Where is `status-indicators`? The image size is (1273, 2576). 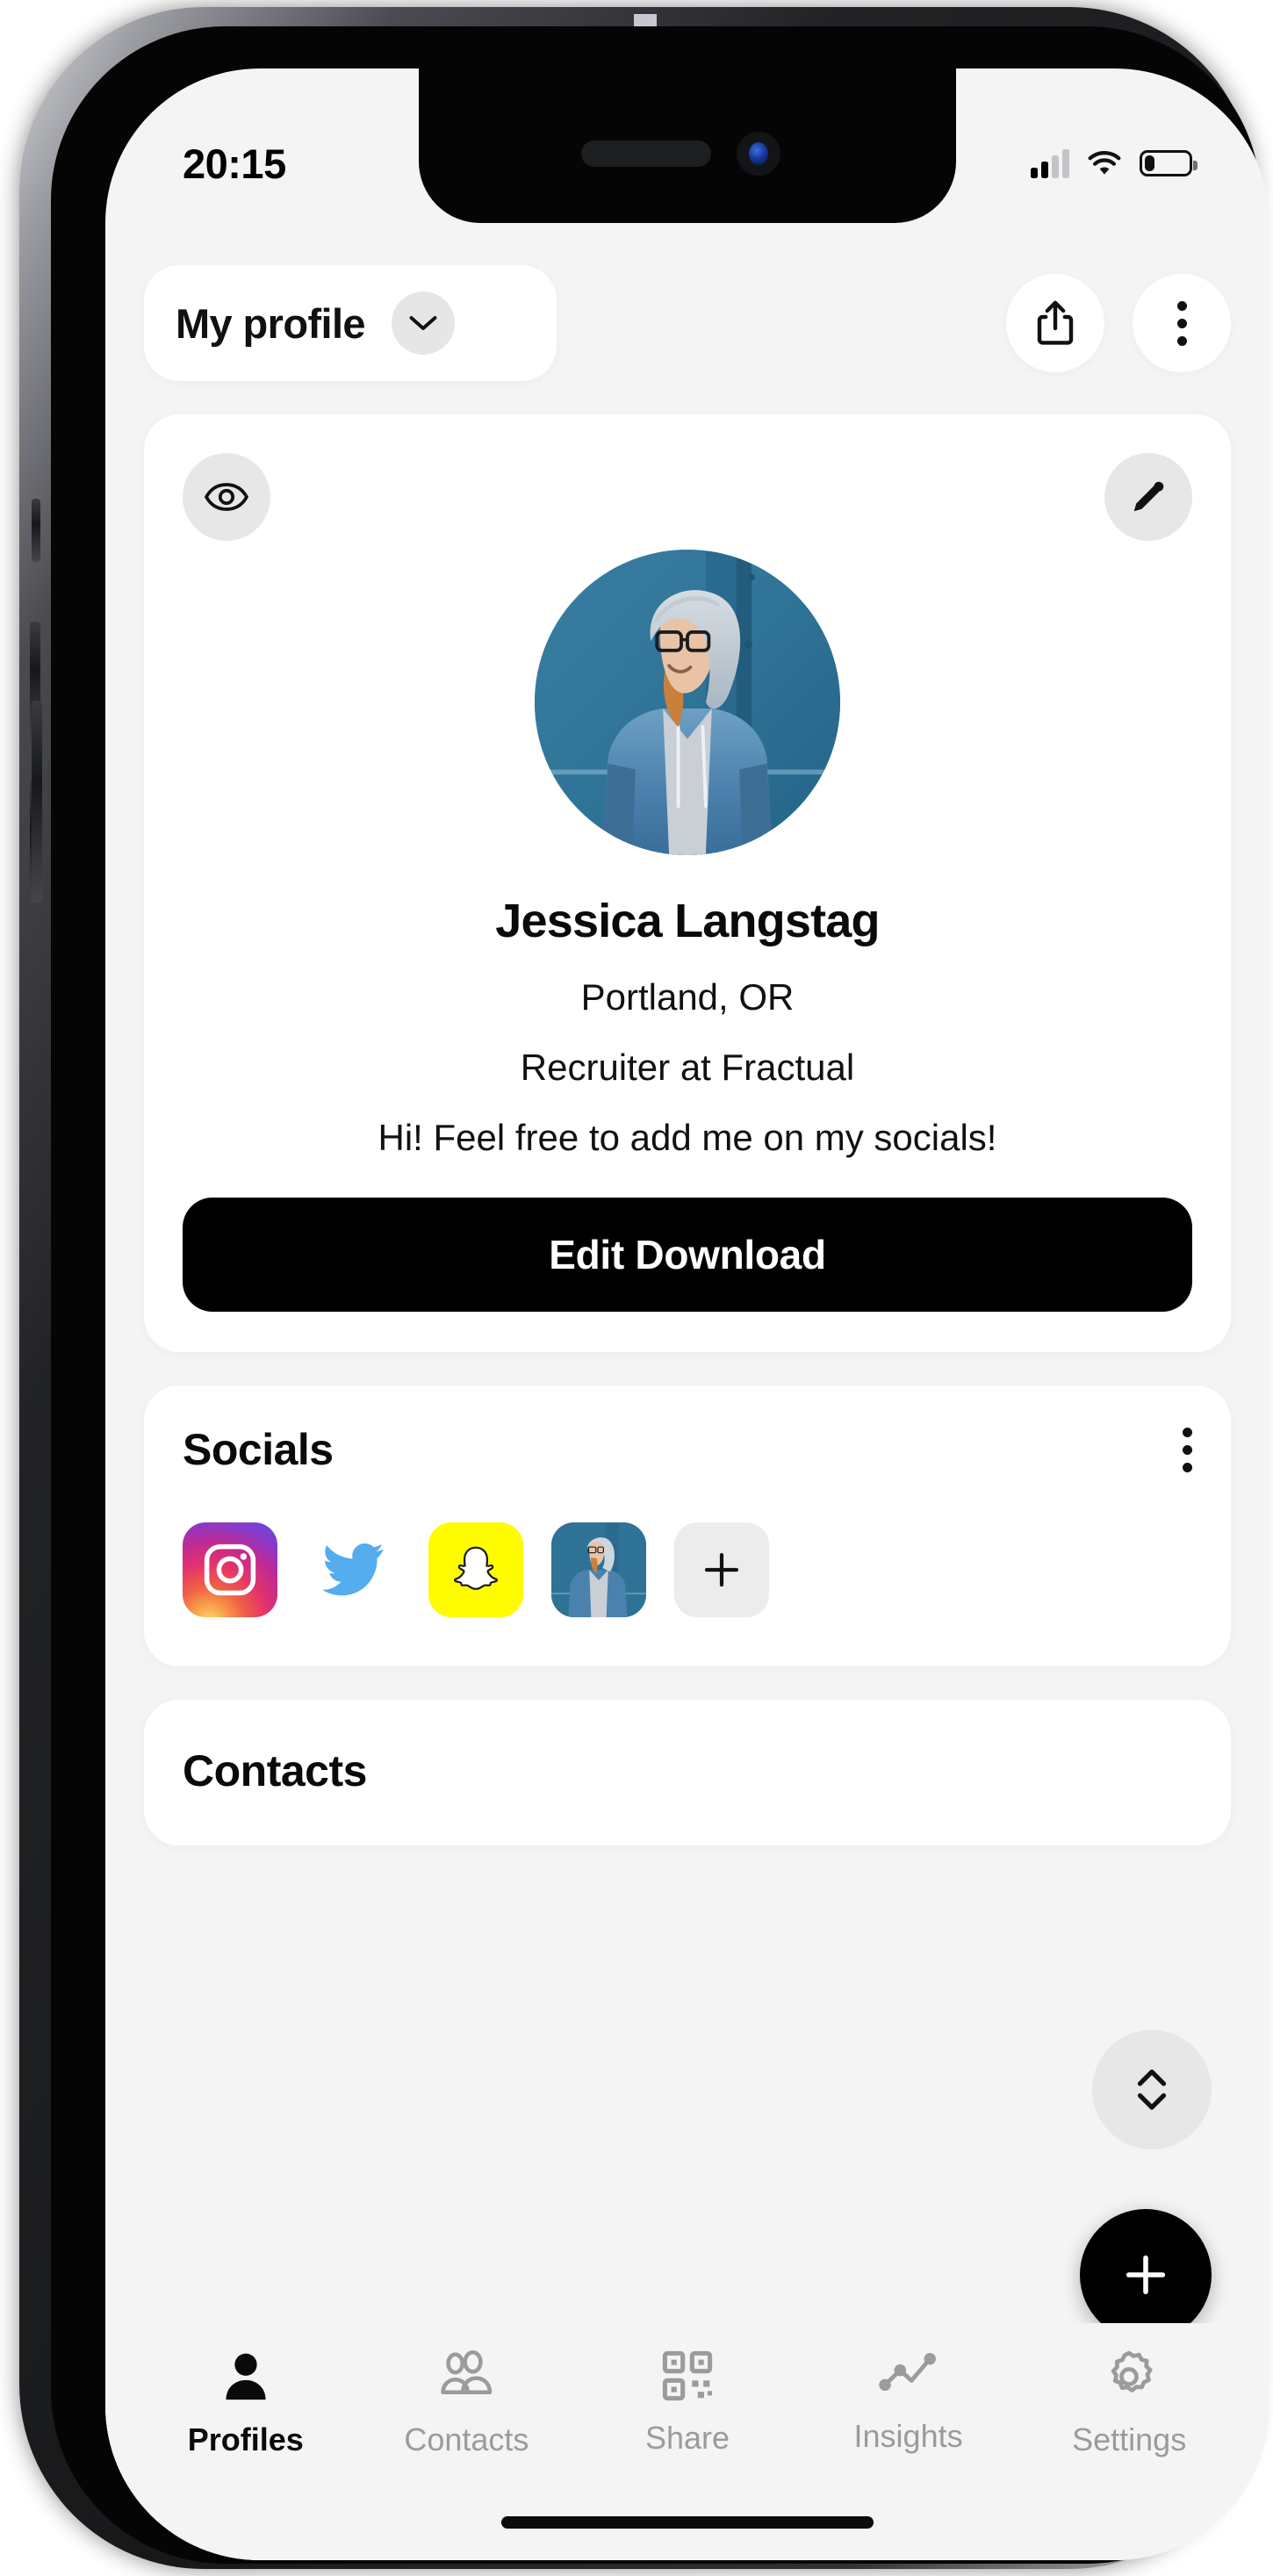
status-indicators is located at coordinates (1114, 163).